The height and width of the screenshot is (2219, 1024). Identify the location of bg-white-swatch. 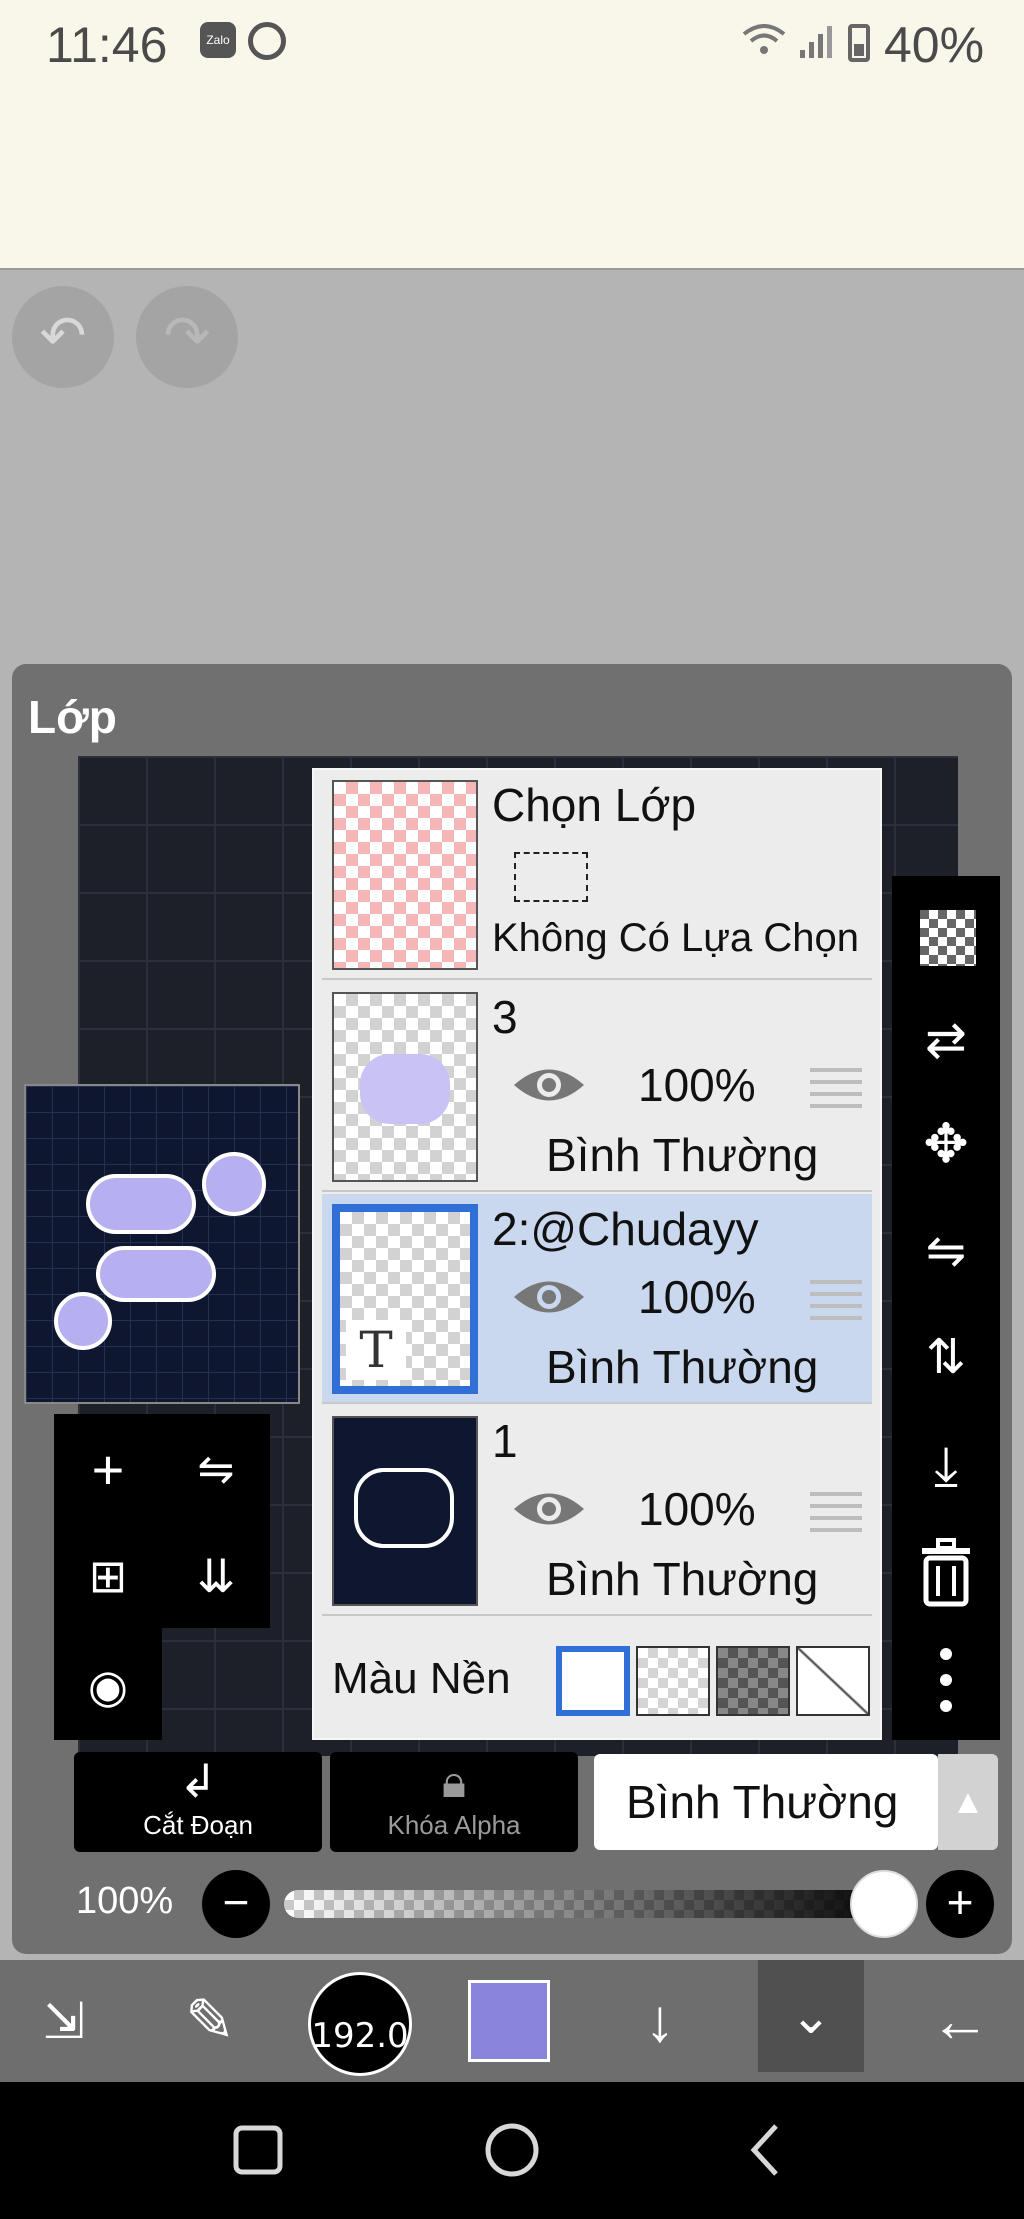
(593, 1681).